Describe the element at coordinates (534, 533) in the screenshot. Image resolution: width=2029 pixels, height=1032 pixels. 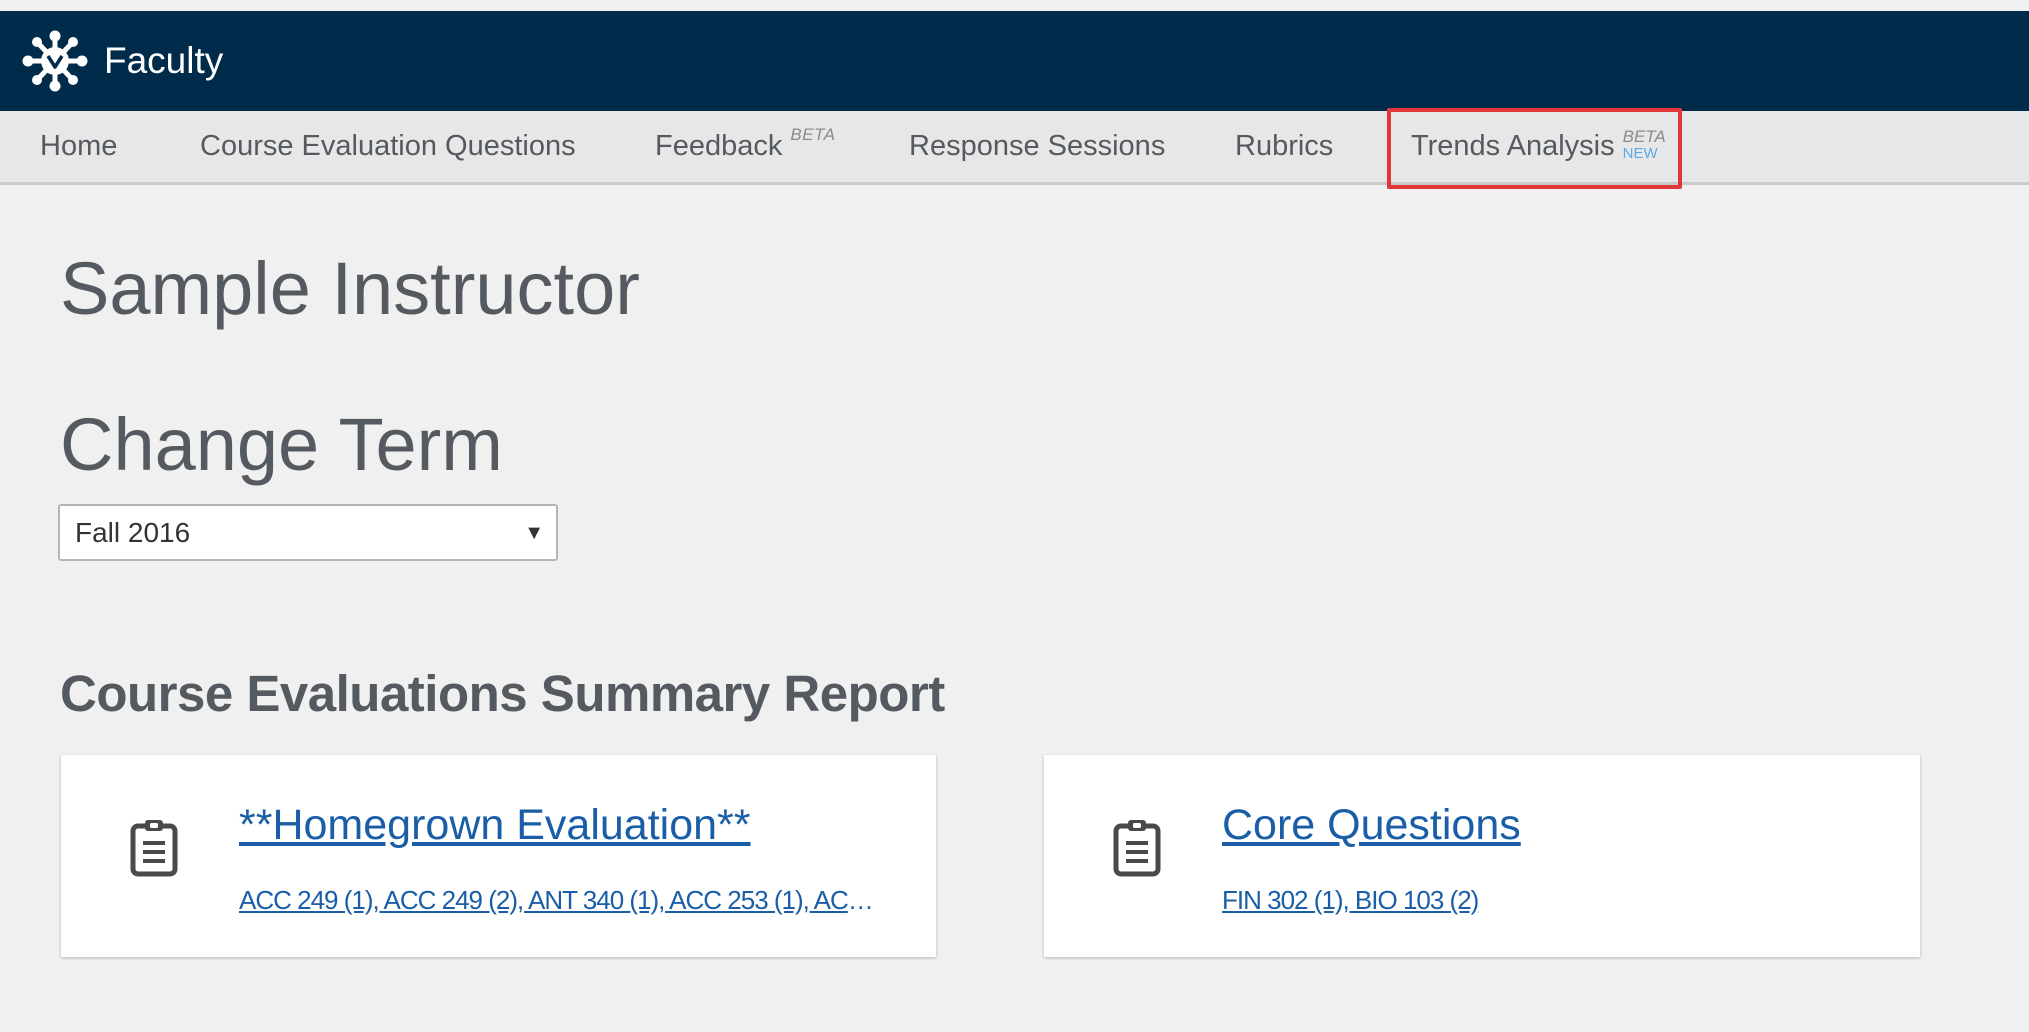
I see `dropdown-arrow-icon: ▼` at that location.